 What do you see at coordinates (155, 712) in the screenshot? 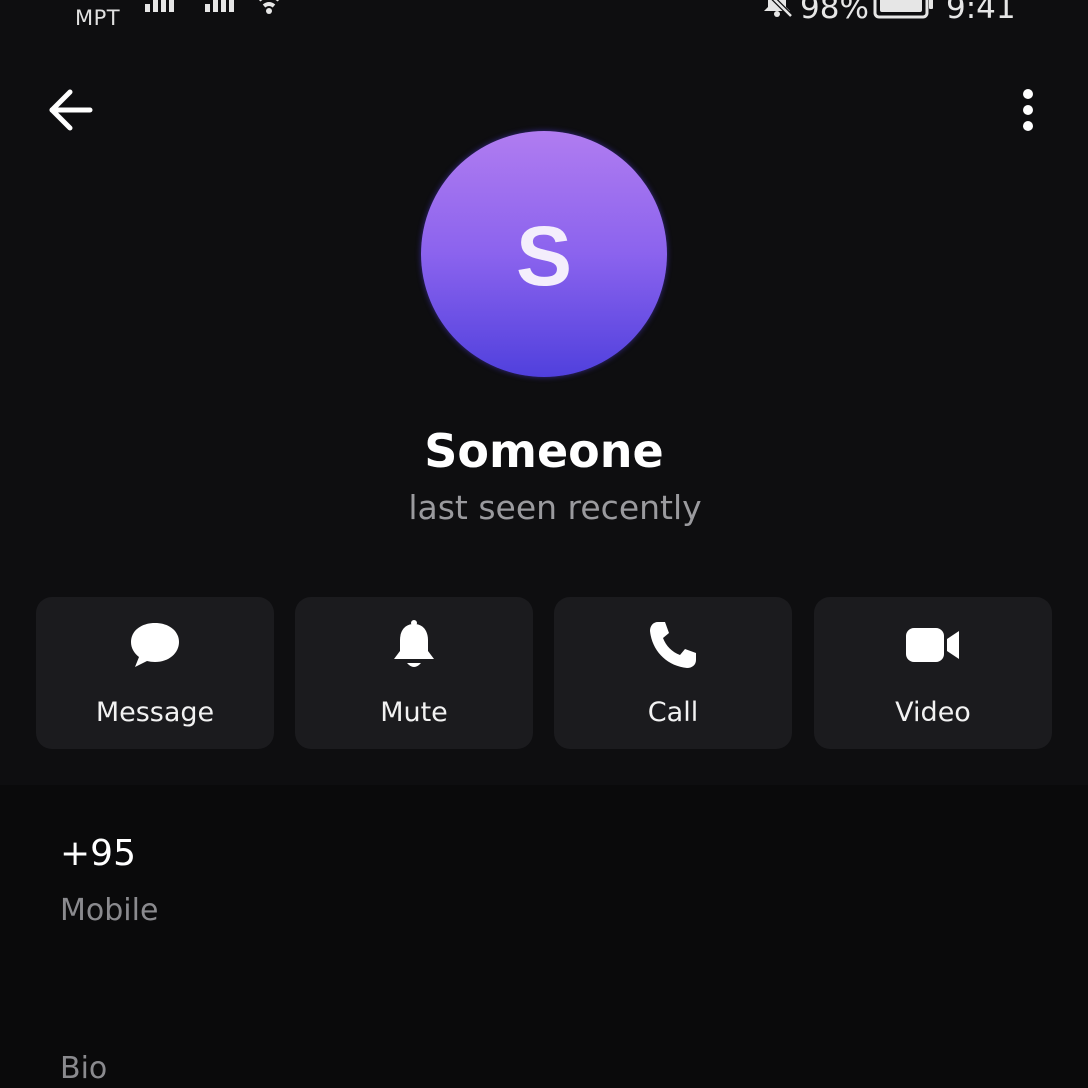
I see `message-label: Message` at bounding box center [155, 712].